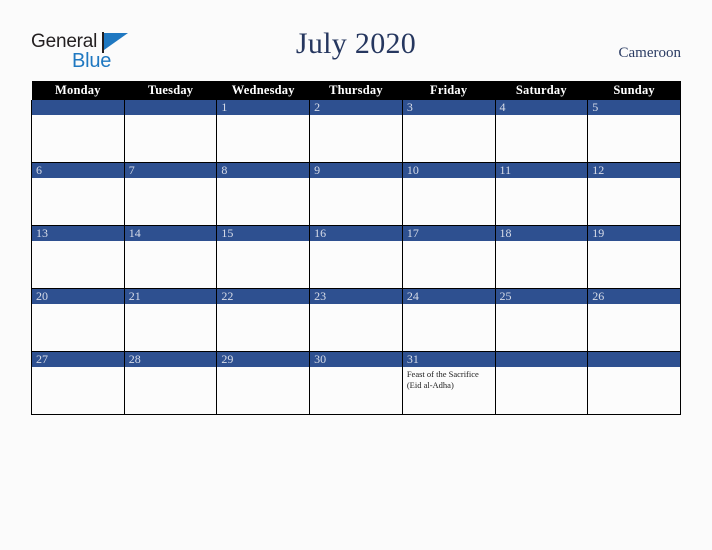 The width and height of the screenshot is (712, 550). I want to click on country-label: Cameroon, so click(649, 53).